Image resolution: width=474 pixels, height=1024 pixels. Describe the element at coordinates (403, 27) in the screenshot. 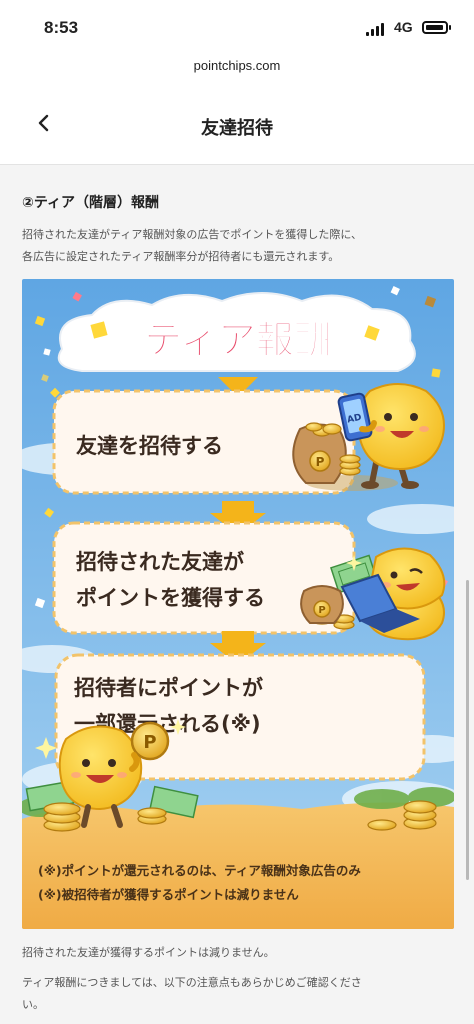

I see `network-label: 4G` at that location.